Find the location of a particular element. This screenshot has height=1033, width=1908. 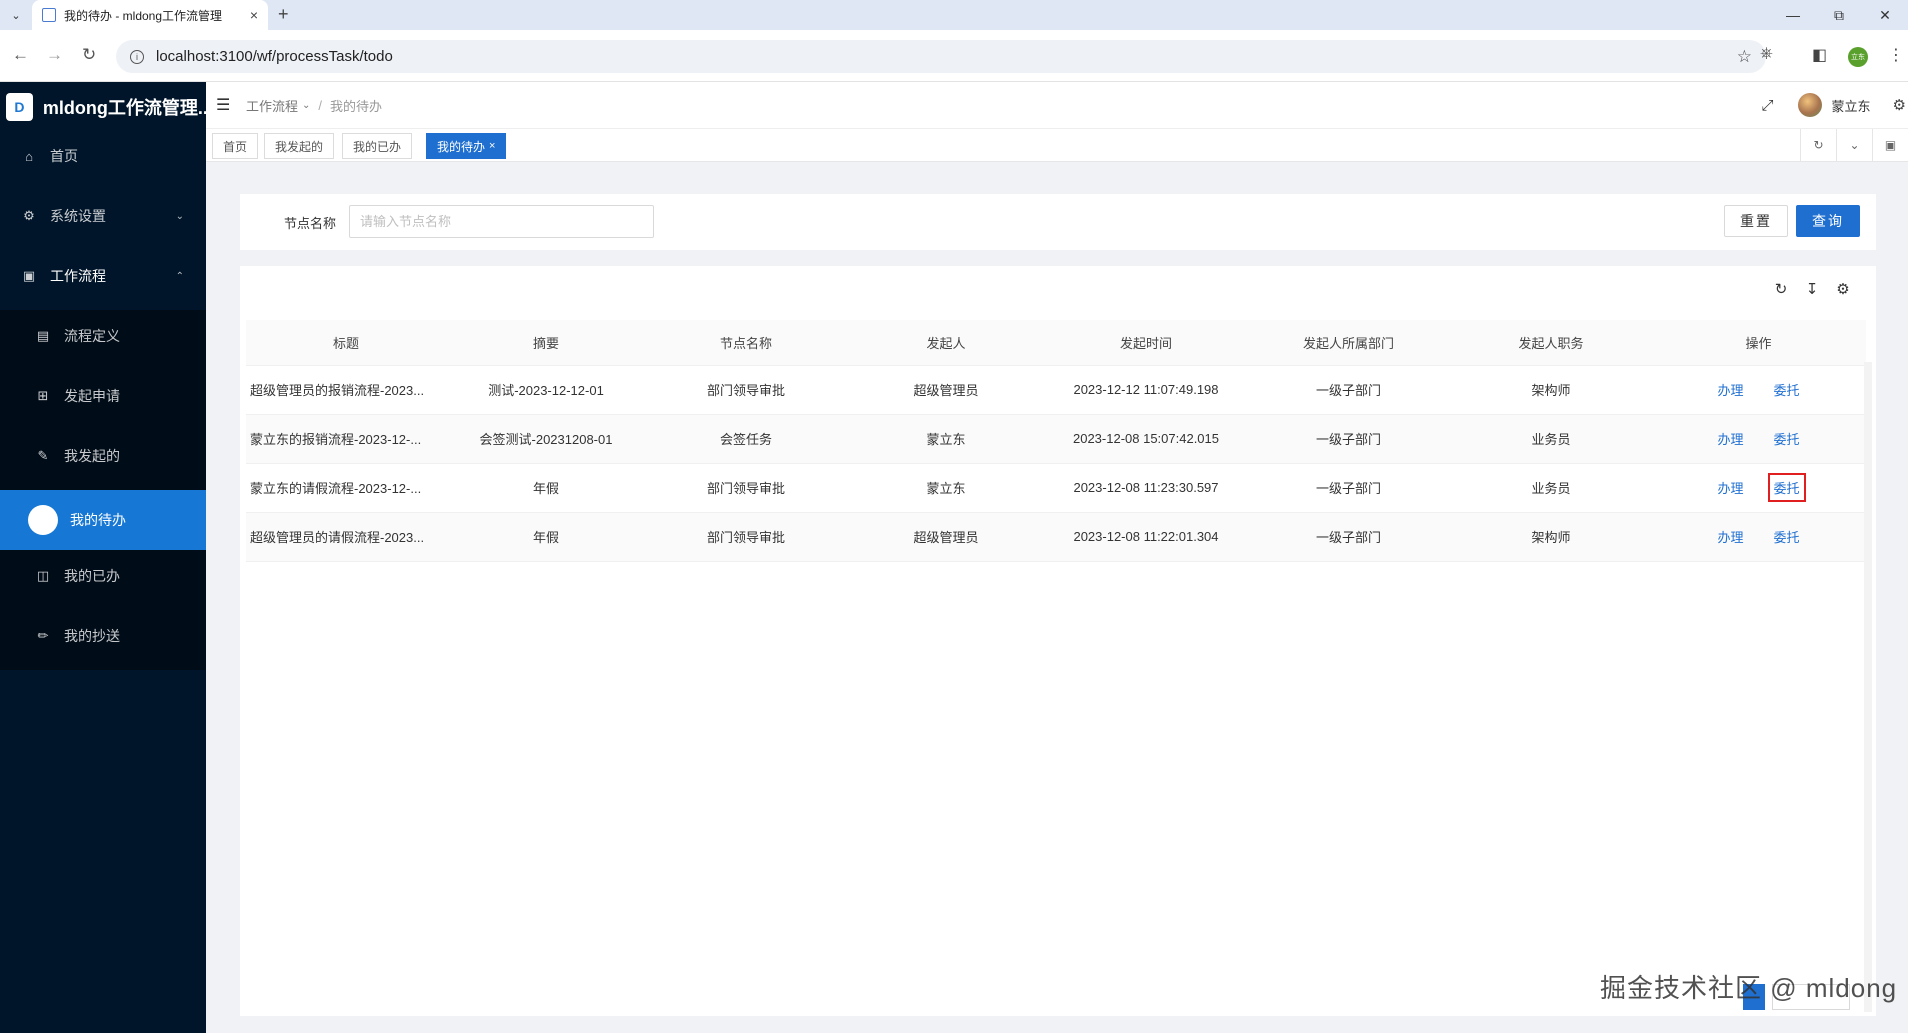

sidebar-item-label: 我的已办 is located at coordinates (92, 576).